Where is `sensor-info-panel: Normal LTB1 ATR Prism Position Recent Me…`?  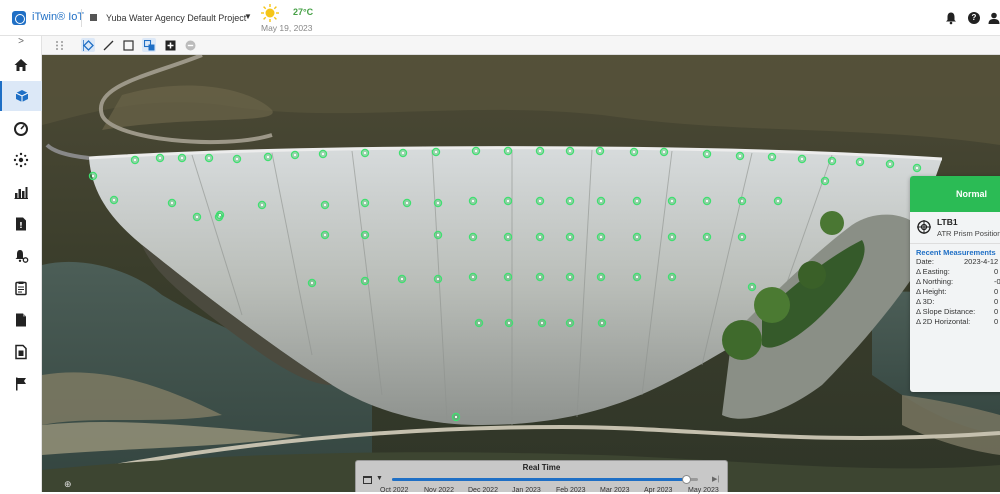
sensor-info-panel: Normal LTB1 ATR Prism Position Recent Me… is located at coordinates (955, 284).